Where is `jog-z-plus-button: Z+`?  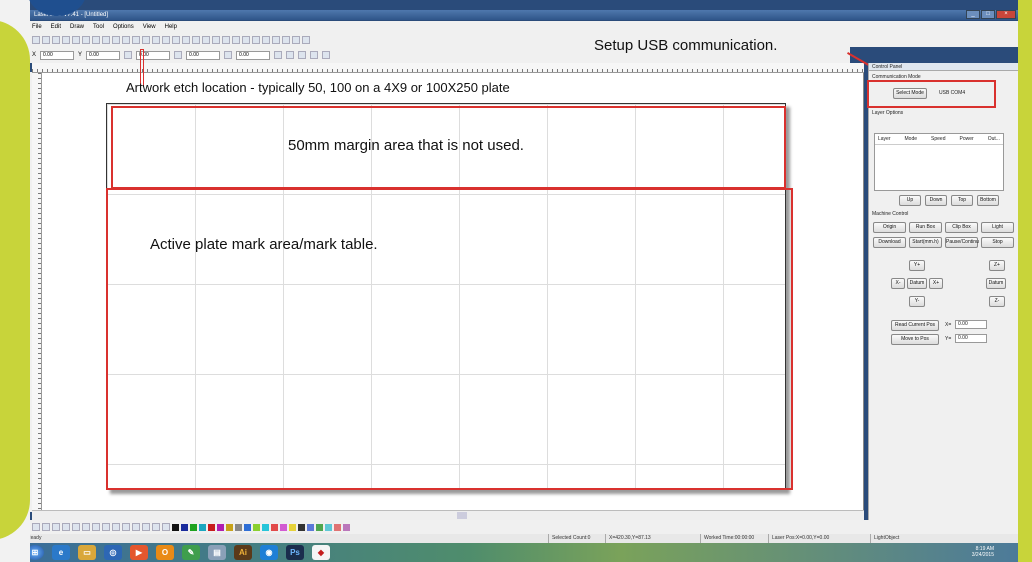
jog-z-plus-button: Z+ is located at coordinates (997, 265).